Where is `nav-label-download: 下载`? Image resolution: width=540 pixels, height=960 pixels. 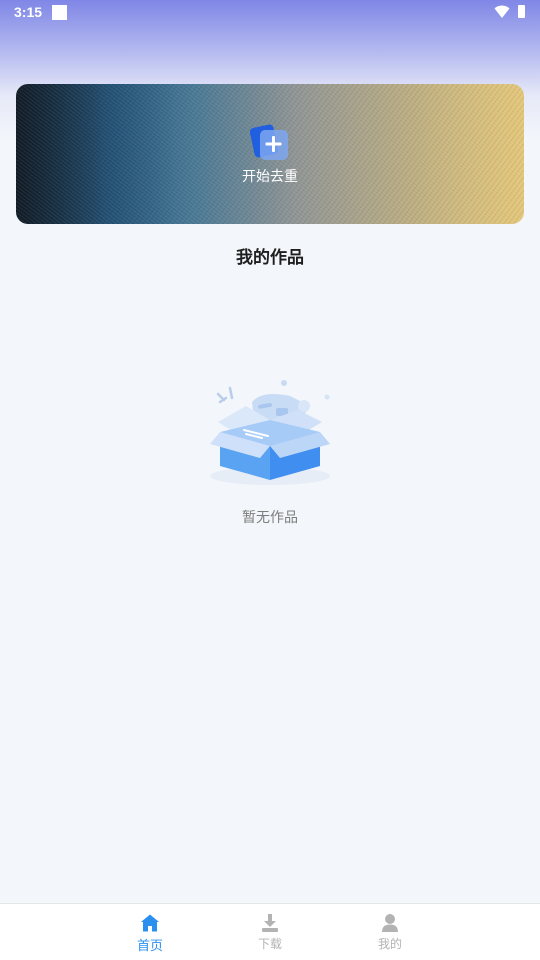 nav-label-download: 下载 is located at coordinates (269, 944).